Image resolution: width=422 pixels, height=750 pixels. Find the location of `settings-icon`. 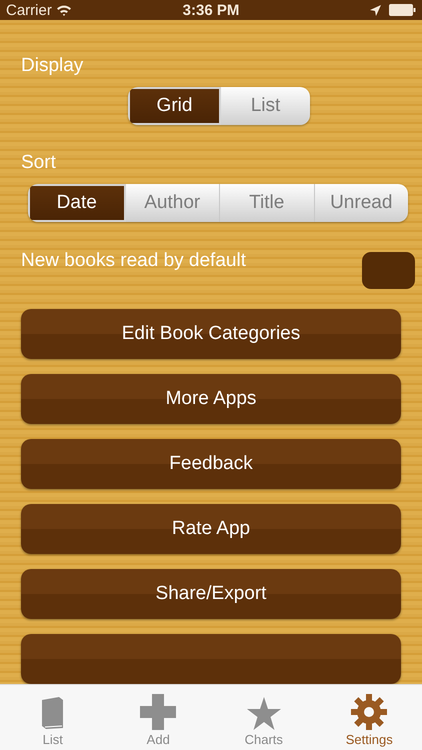

settings-icon is located at coordinates (369, 712).